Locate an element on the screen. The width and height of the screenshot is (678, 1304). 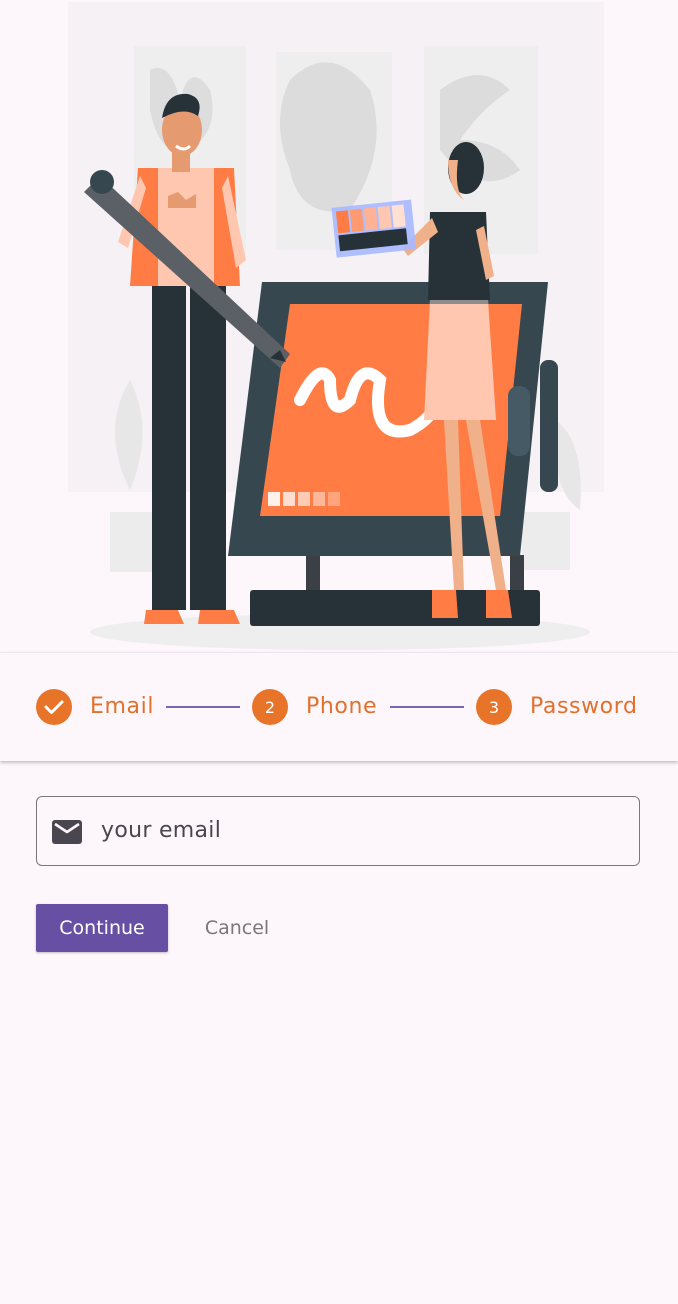
step-phone-label: Phone is located at coordinates (341, 707).